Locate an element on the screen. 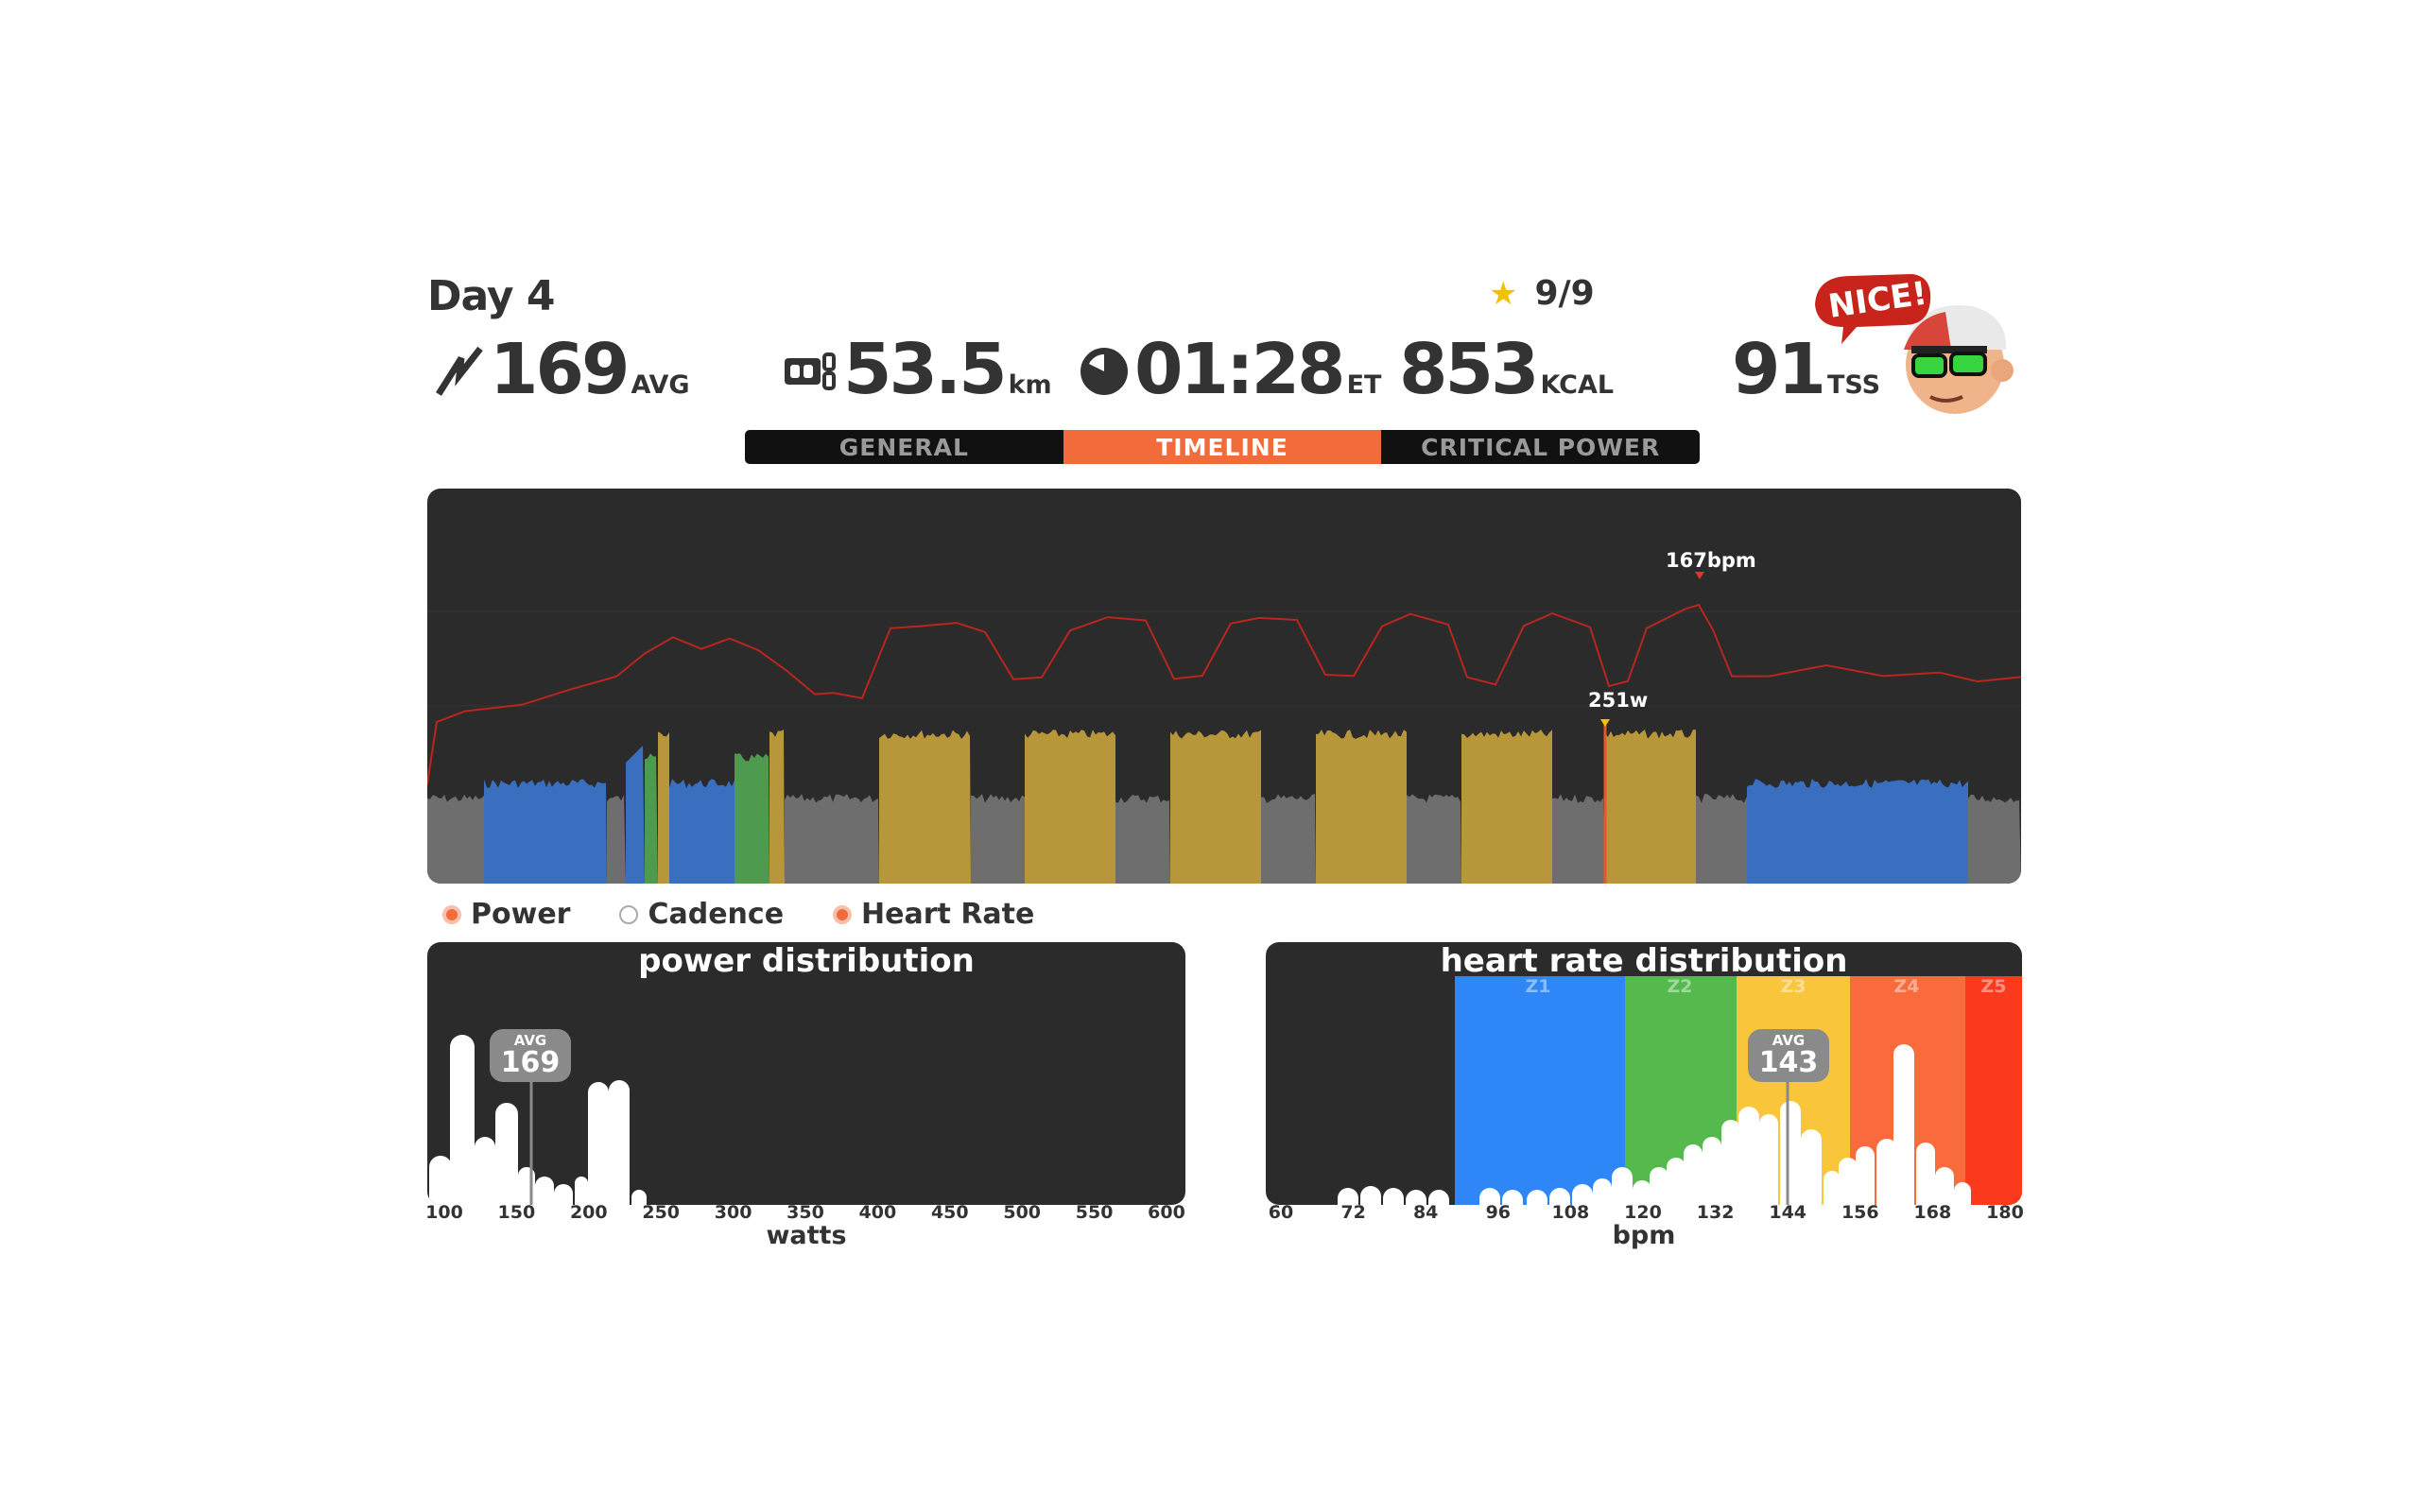 This screenshot has width=2420, height=1512. stat-value: 53.5 is located at coordinates (925, 369).